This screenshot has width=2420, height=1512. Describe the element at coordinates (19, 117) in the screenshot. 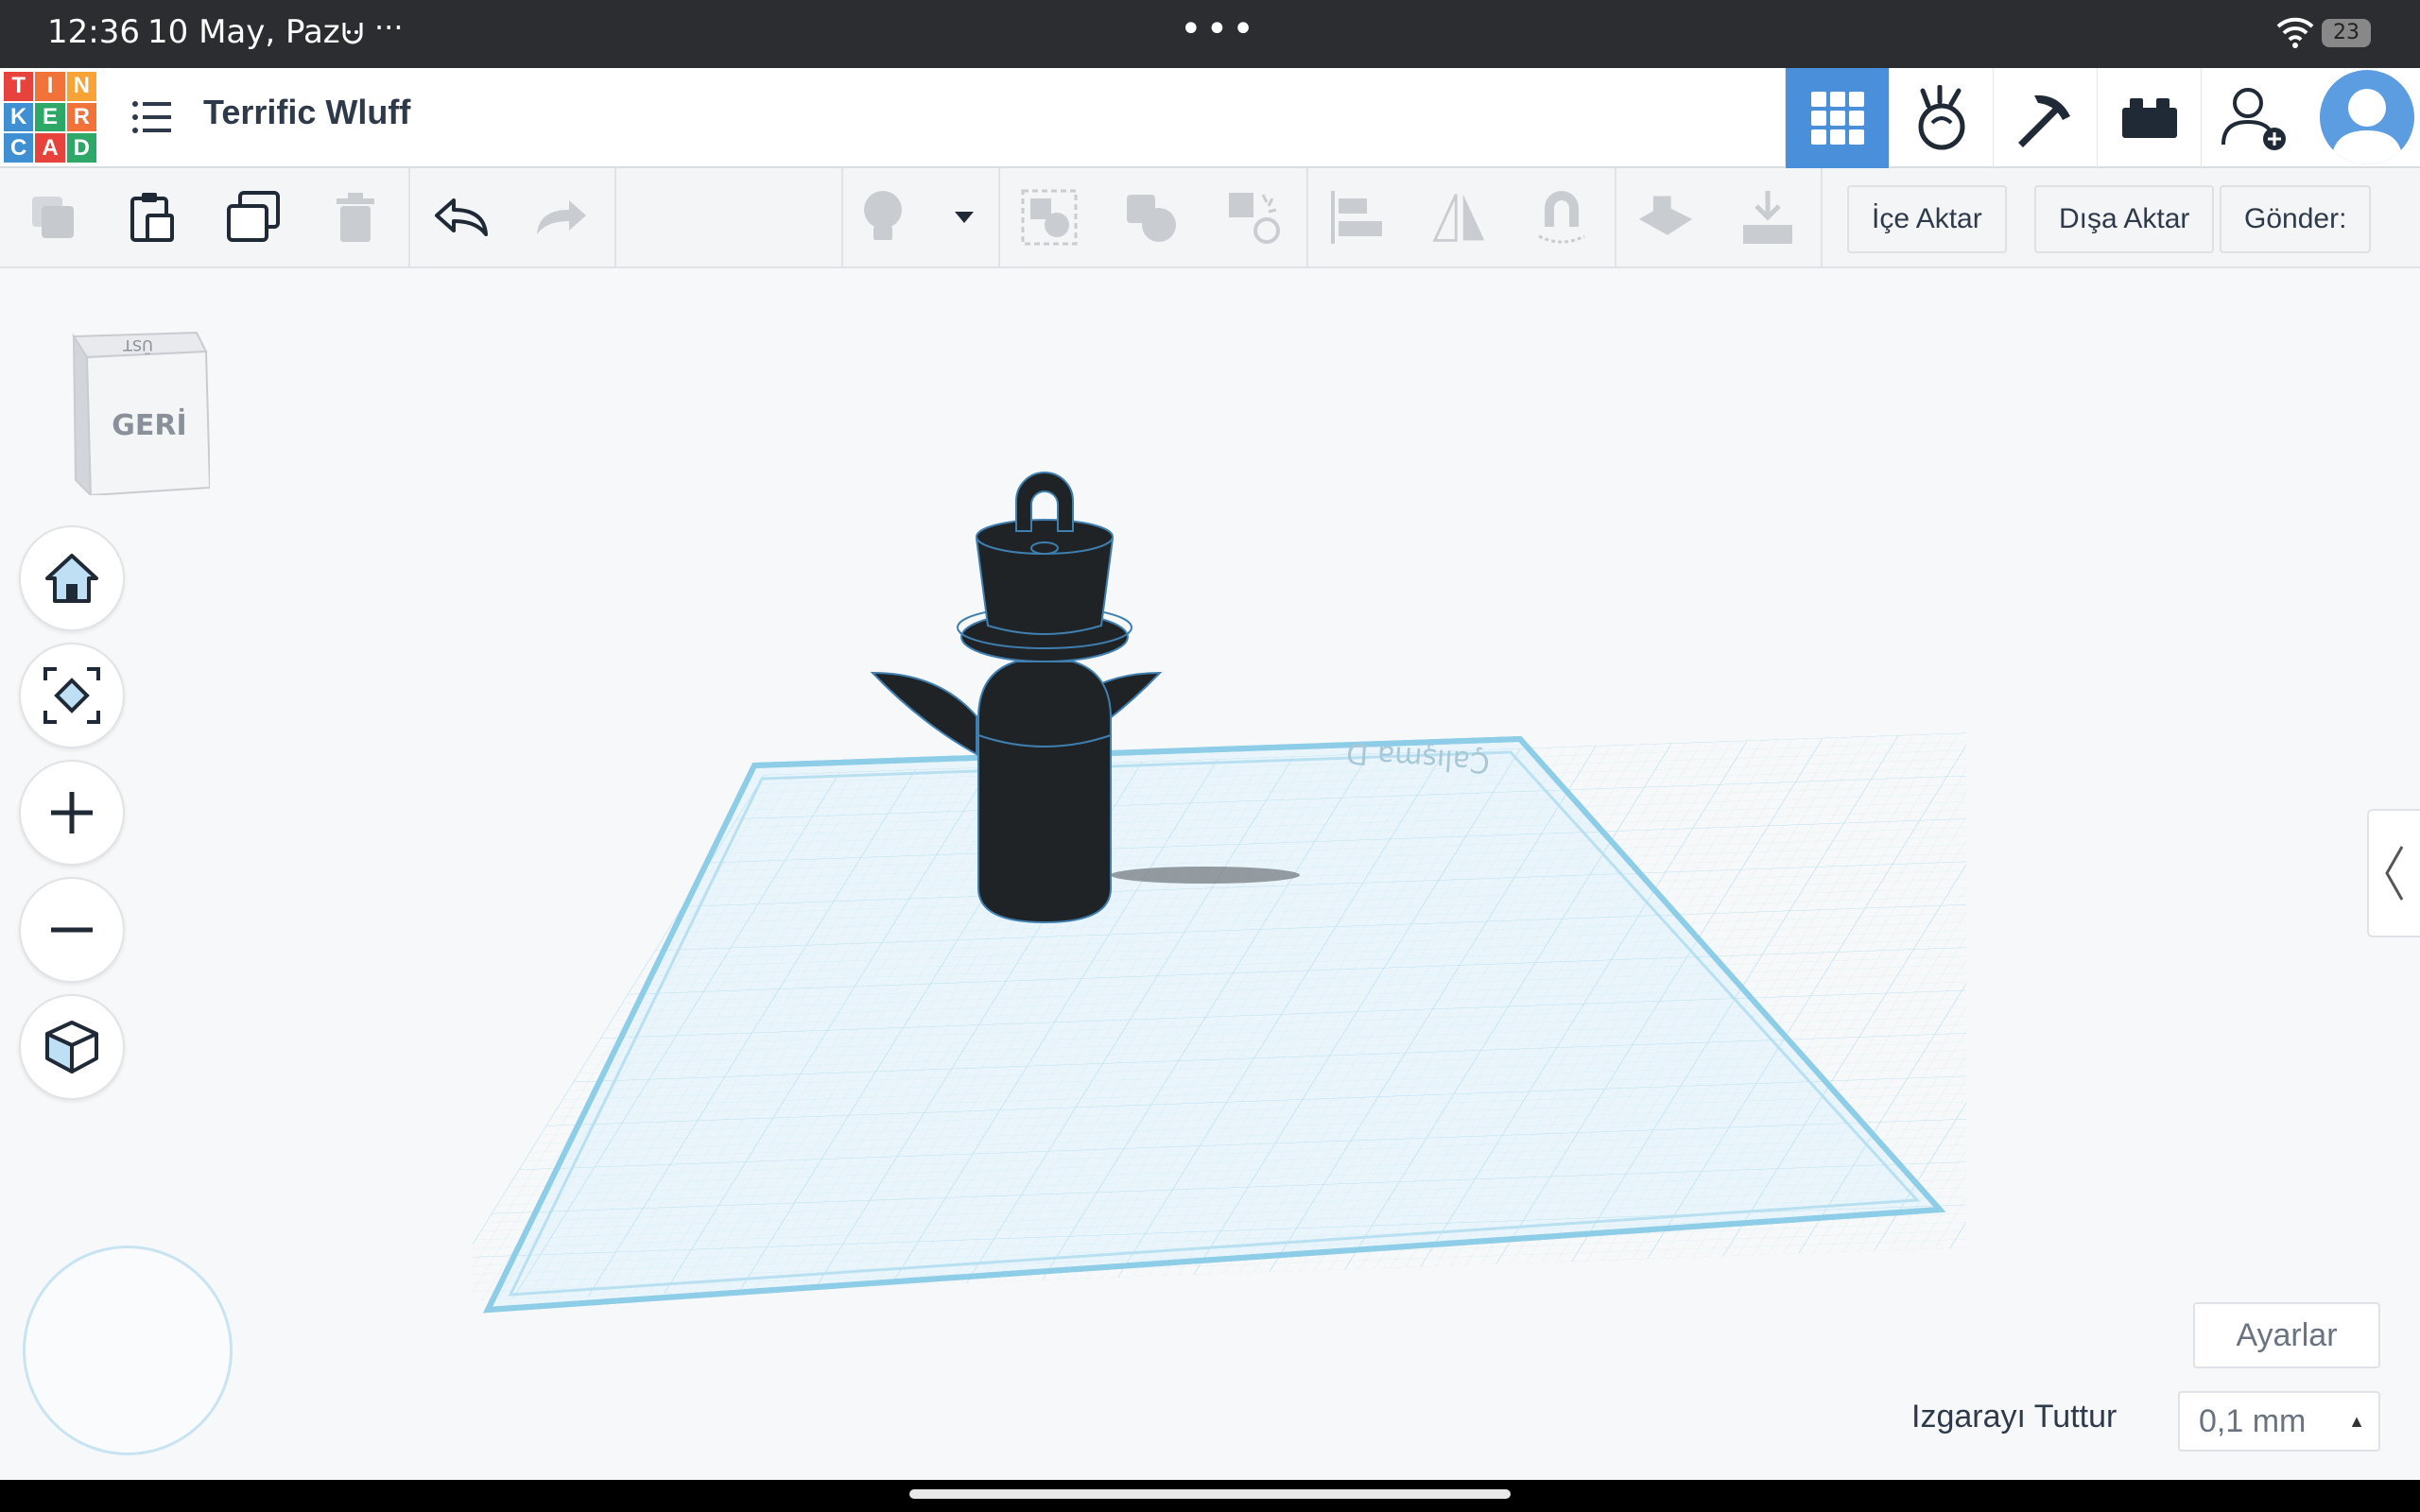

I see `logo-letter: K` at that location.